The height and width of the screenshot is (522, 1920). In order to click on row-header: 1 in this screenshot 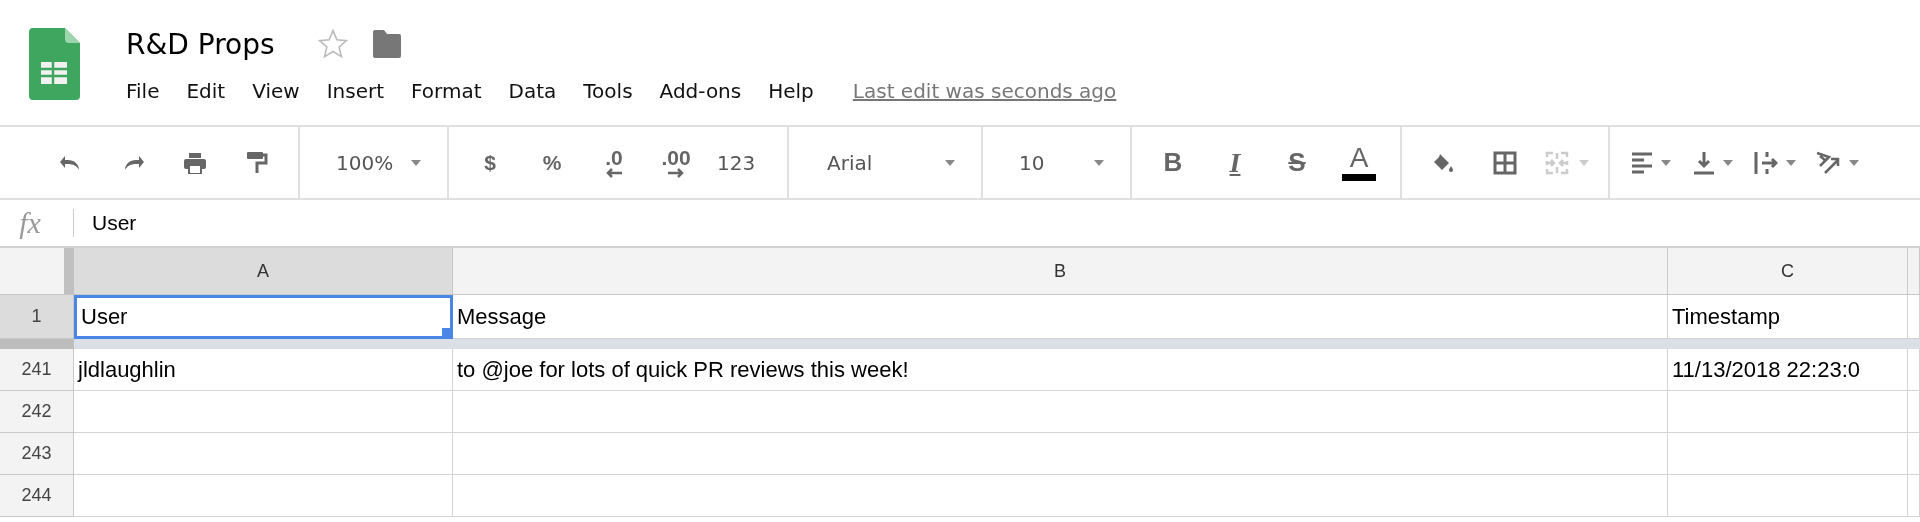, I will do `click(37, 317)`.